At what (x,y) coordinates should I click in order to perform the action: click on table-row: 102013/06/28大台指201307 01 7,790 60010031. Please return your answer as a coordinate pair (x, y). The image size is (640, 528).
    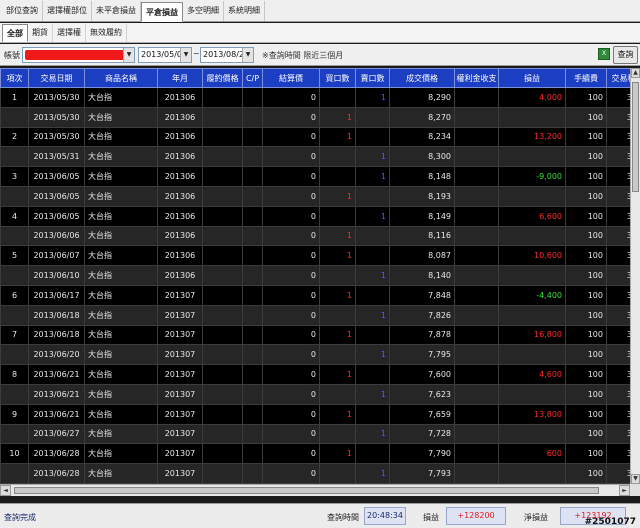
    Looking at the image, I should click on (315, 454).